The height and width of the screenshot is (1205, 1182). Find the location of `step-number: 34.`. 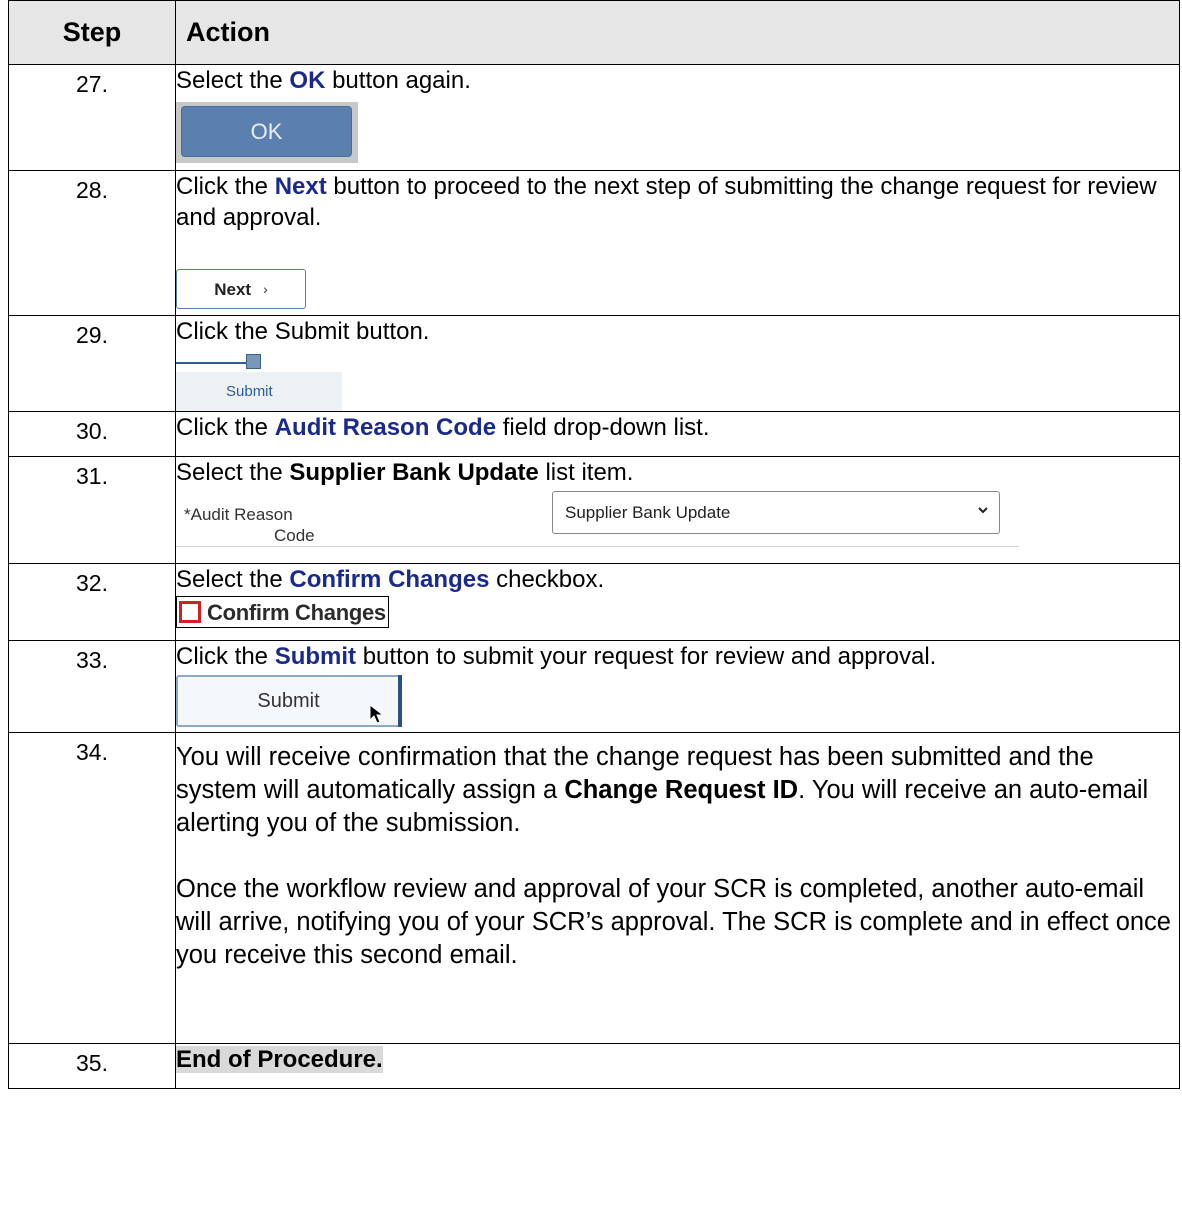

step-number: 34. is located at coordinates (92, 752).